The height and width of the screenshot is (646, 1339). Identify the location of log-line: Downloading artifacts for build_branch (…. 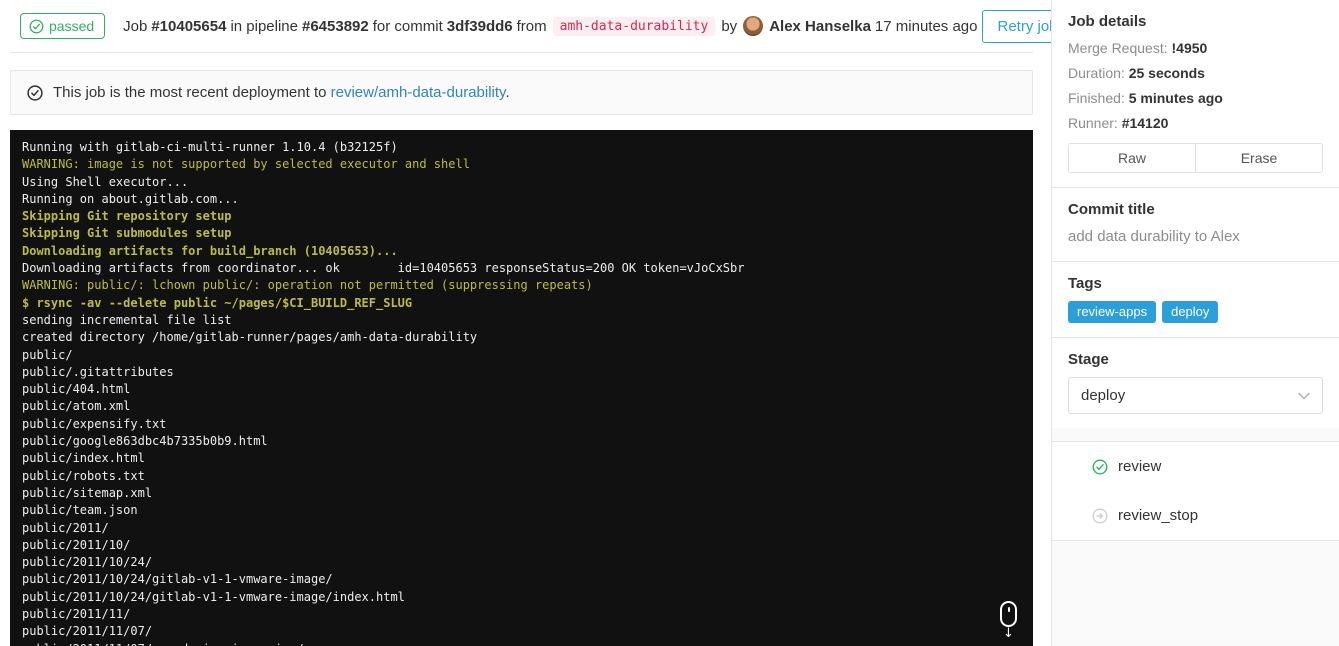
(210, 250).